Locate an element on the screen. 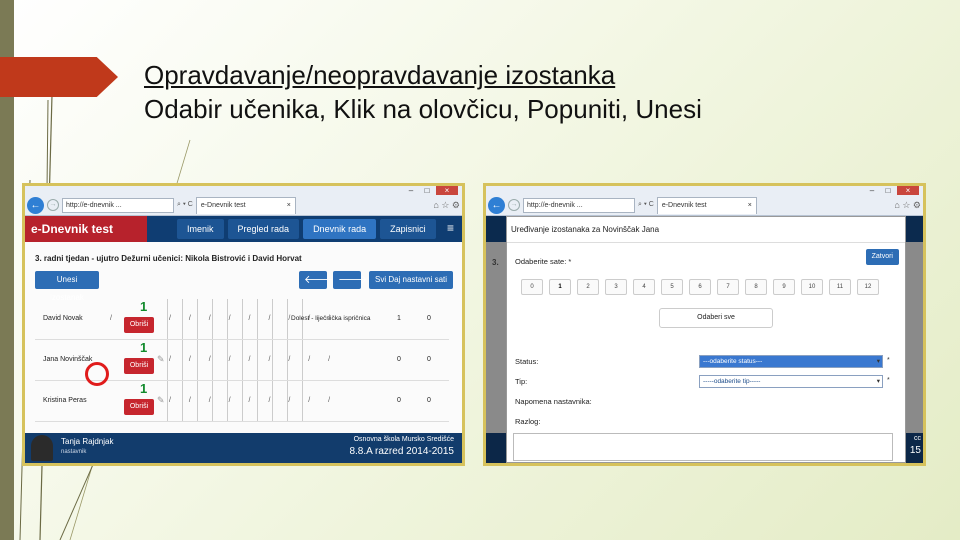  absence-reason: Dolest - liječnička ispričnica is located at coordinates (331, 318).